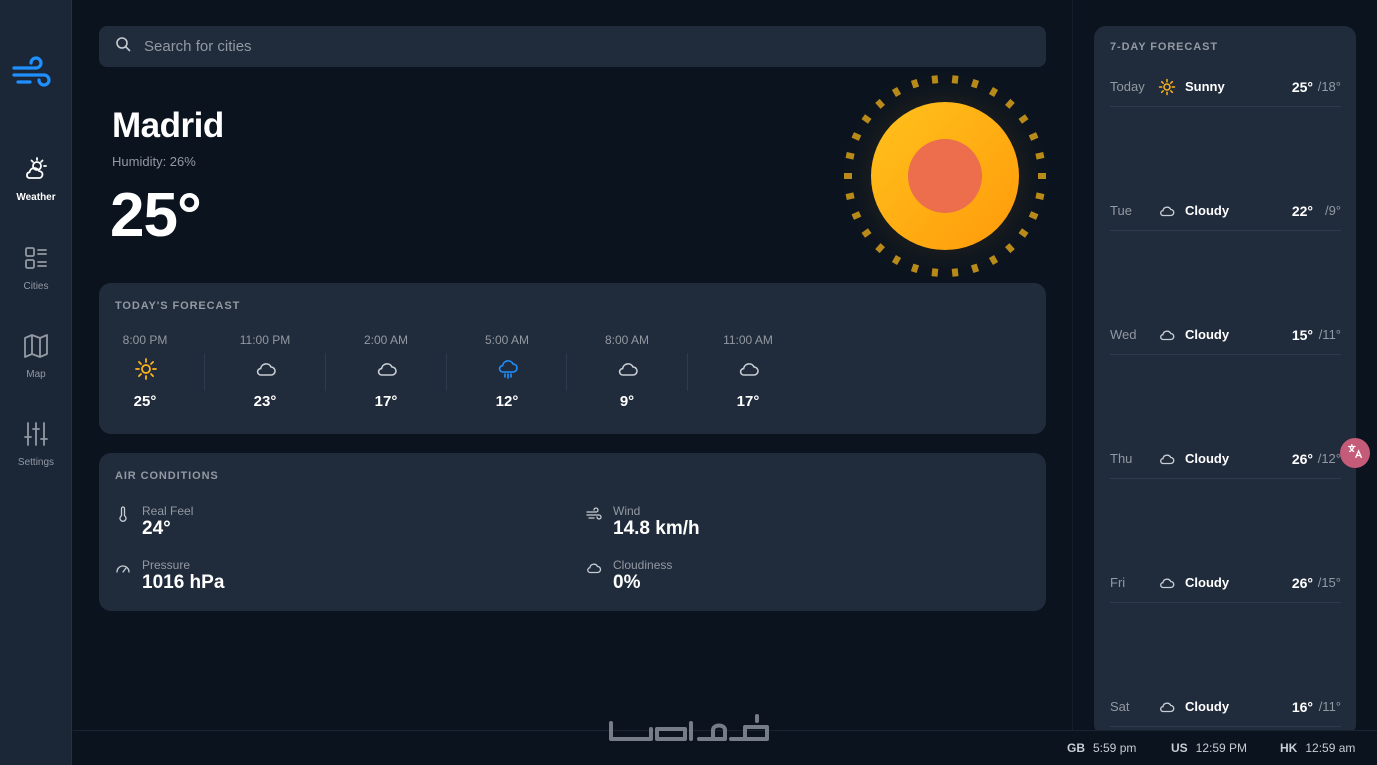  I want to click on timezone-us: US 12:59 PM, so click(1209, 748).